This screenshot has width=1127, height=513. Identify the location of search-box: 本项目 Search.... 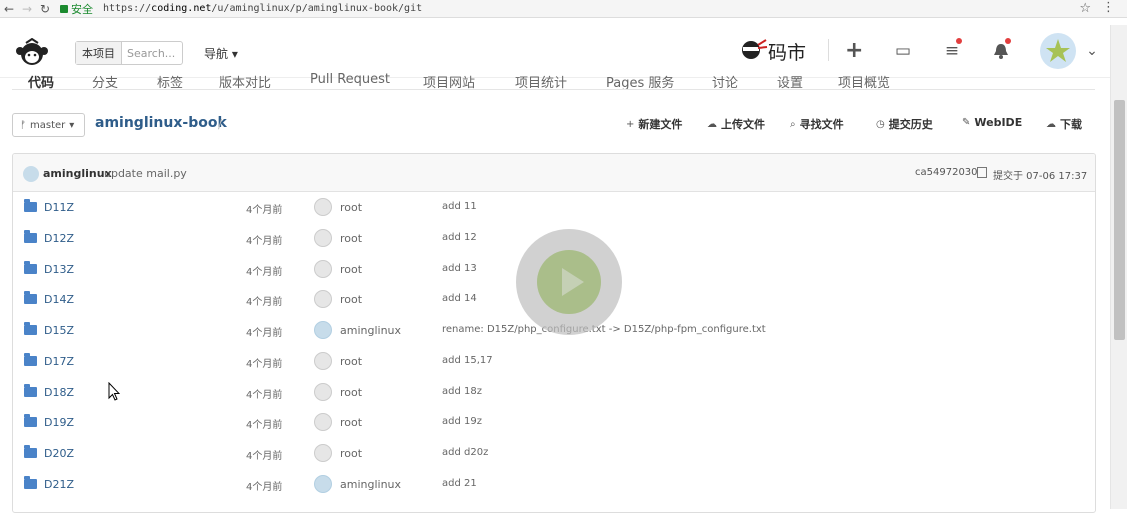
(129, 53).